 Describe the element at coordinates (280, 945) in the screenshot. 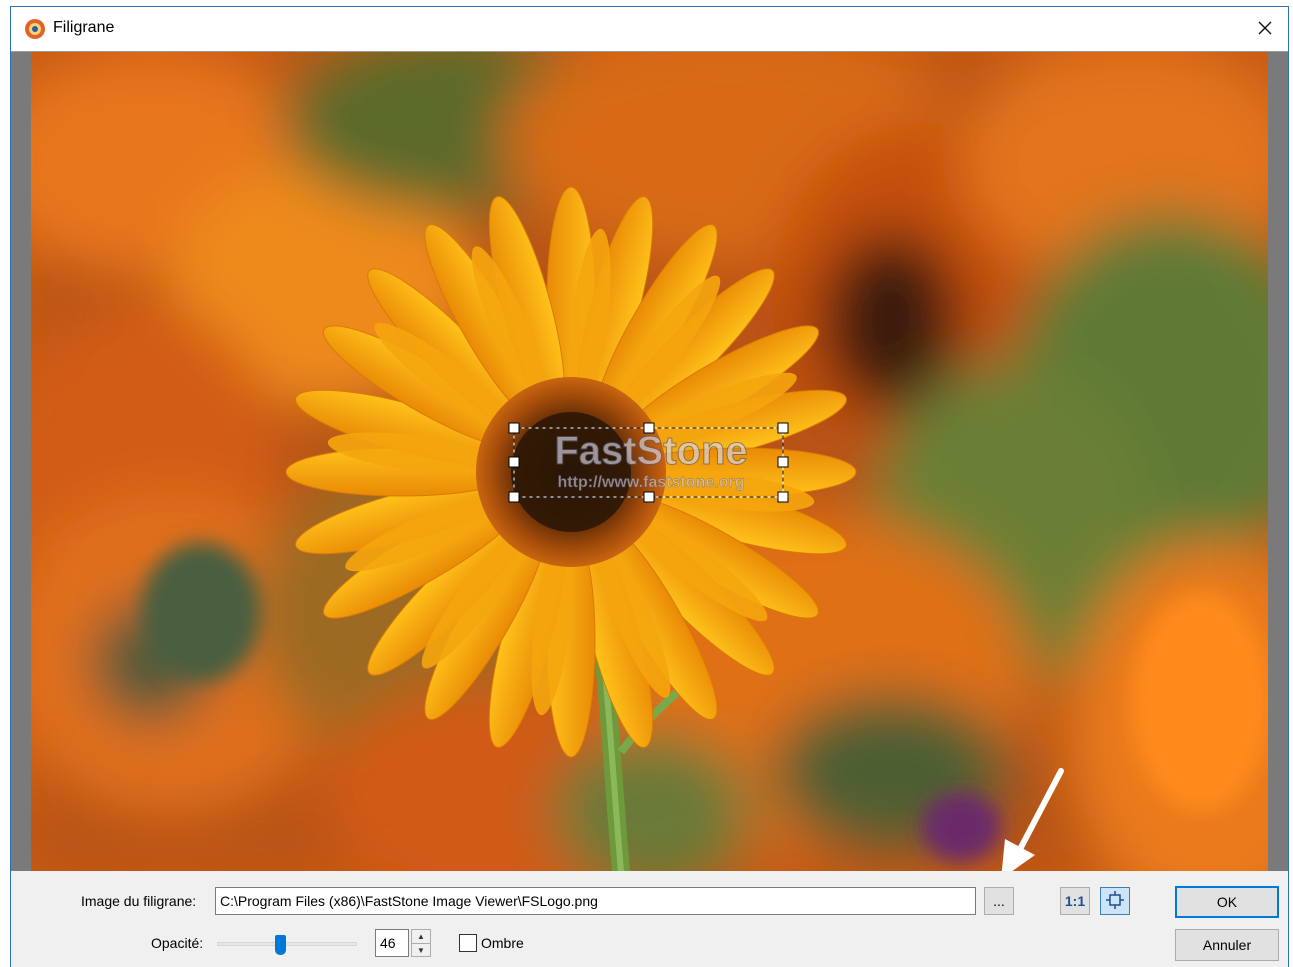

I see `slider-thumb` at that location.